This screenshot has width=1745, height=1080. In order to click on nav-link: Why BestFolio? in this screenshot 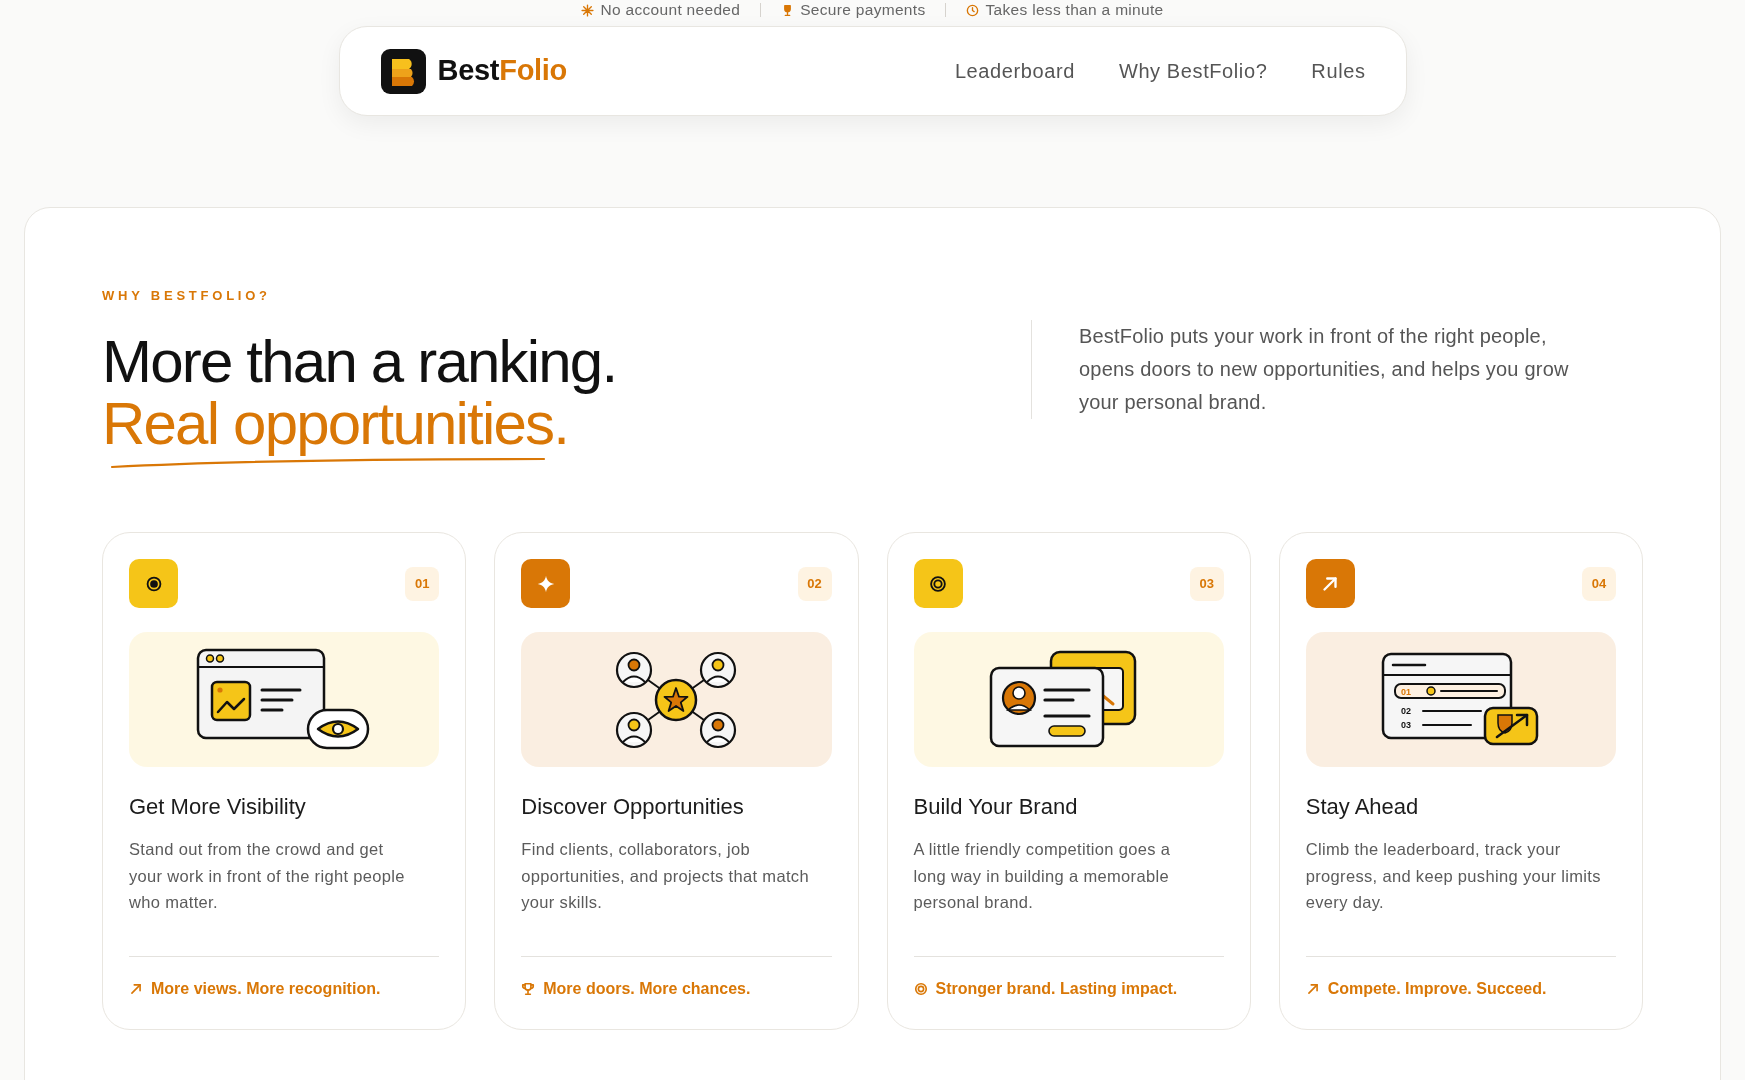, I will do `click(1193, 71)`.